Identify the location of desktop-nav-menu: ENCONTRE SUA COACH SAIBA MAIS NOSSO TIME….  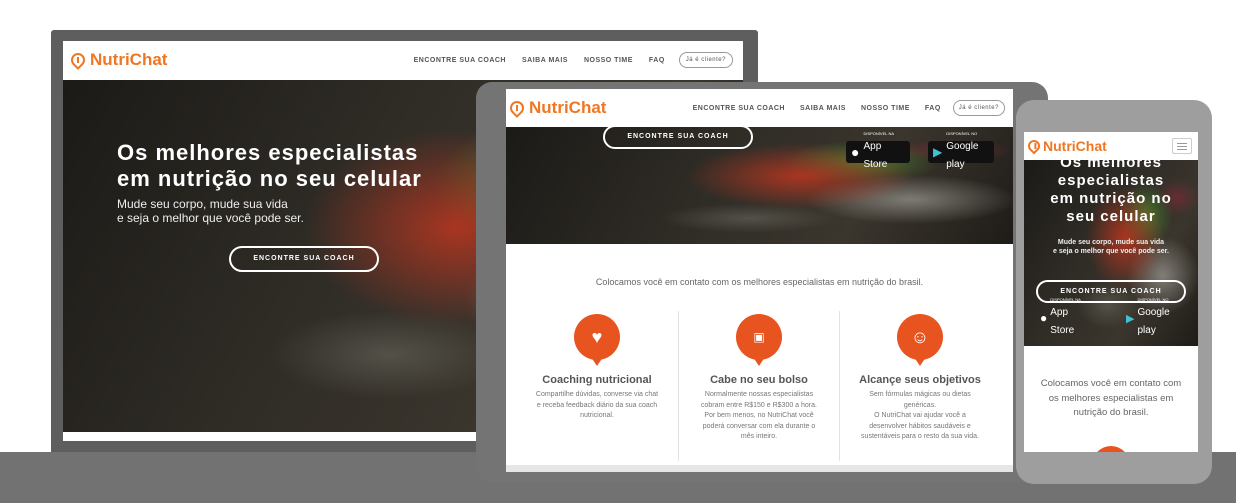
(565, 60).